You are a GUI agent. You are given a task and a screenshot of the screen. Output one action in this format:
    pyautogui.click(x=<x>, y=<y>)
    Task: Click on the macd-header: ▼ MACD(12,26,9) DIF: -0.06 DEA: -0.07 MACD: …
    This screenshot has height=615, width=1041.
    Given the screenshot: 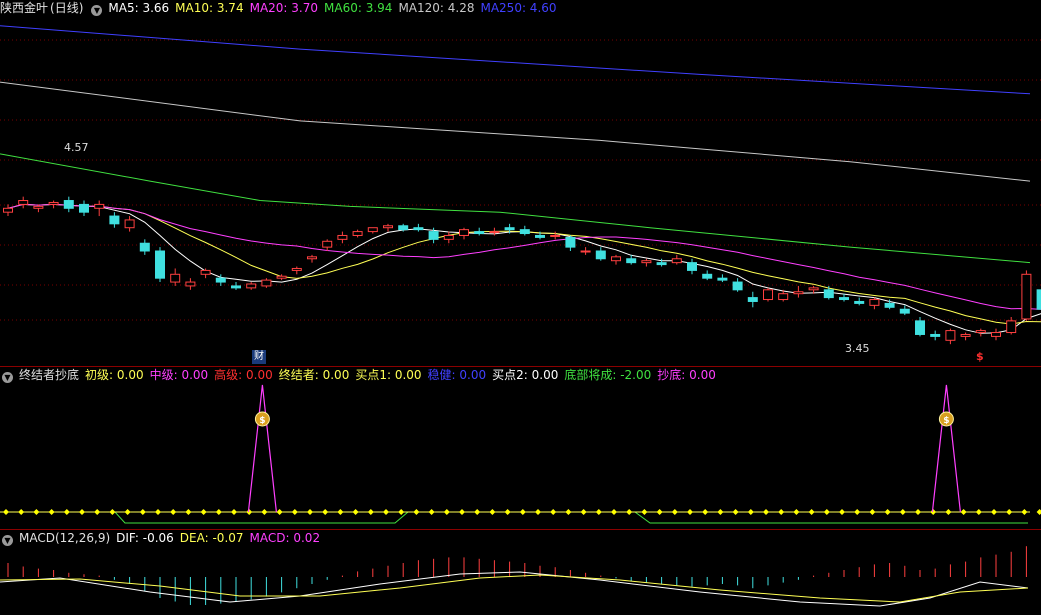 What is the action you would take?
    pyautogui.click(x=166, y=538)
    